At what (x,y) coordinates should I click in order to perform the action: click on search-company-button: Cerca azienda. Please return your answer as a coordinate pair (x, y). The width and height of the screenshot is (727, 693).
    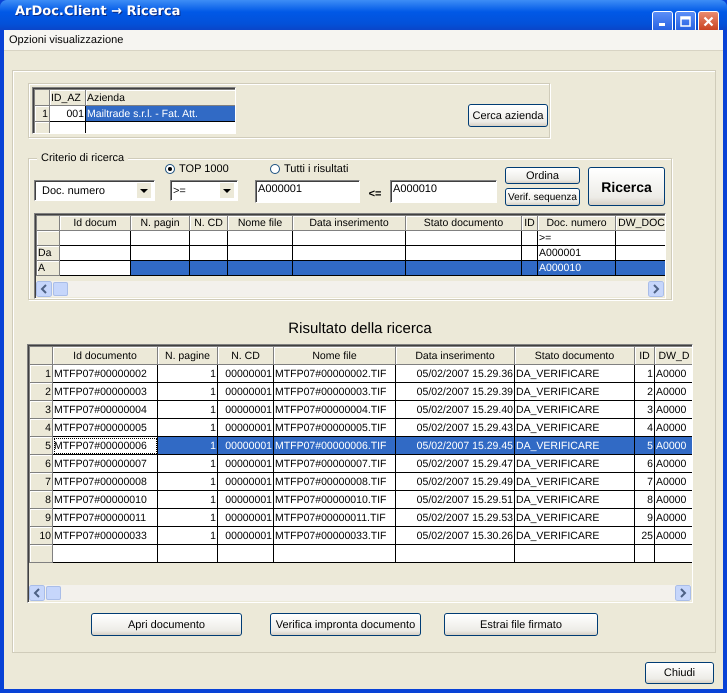
    Looking at the image, I should click on (508, 115).